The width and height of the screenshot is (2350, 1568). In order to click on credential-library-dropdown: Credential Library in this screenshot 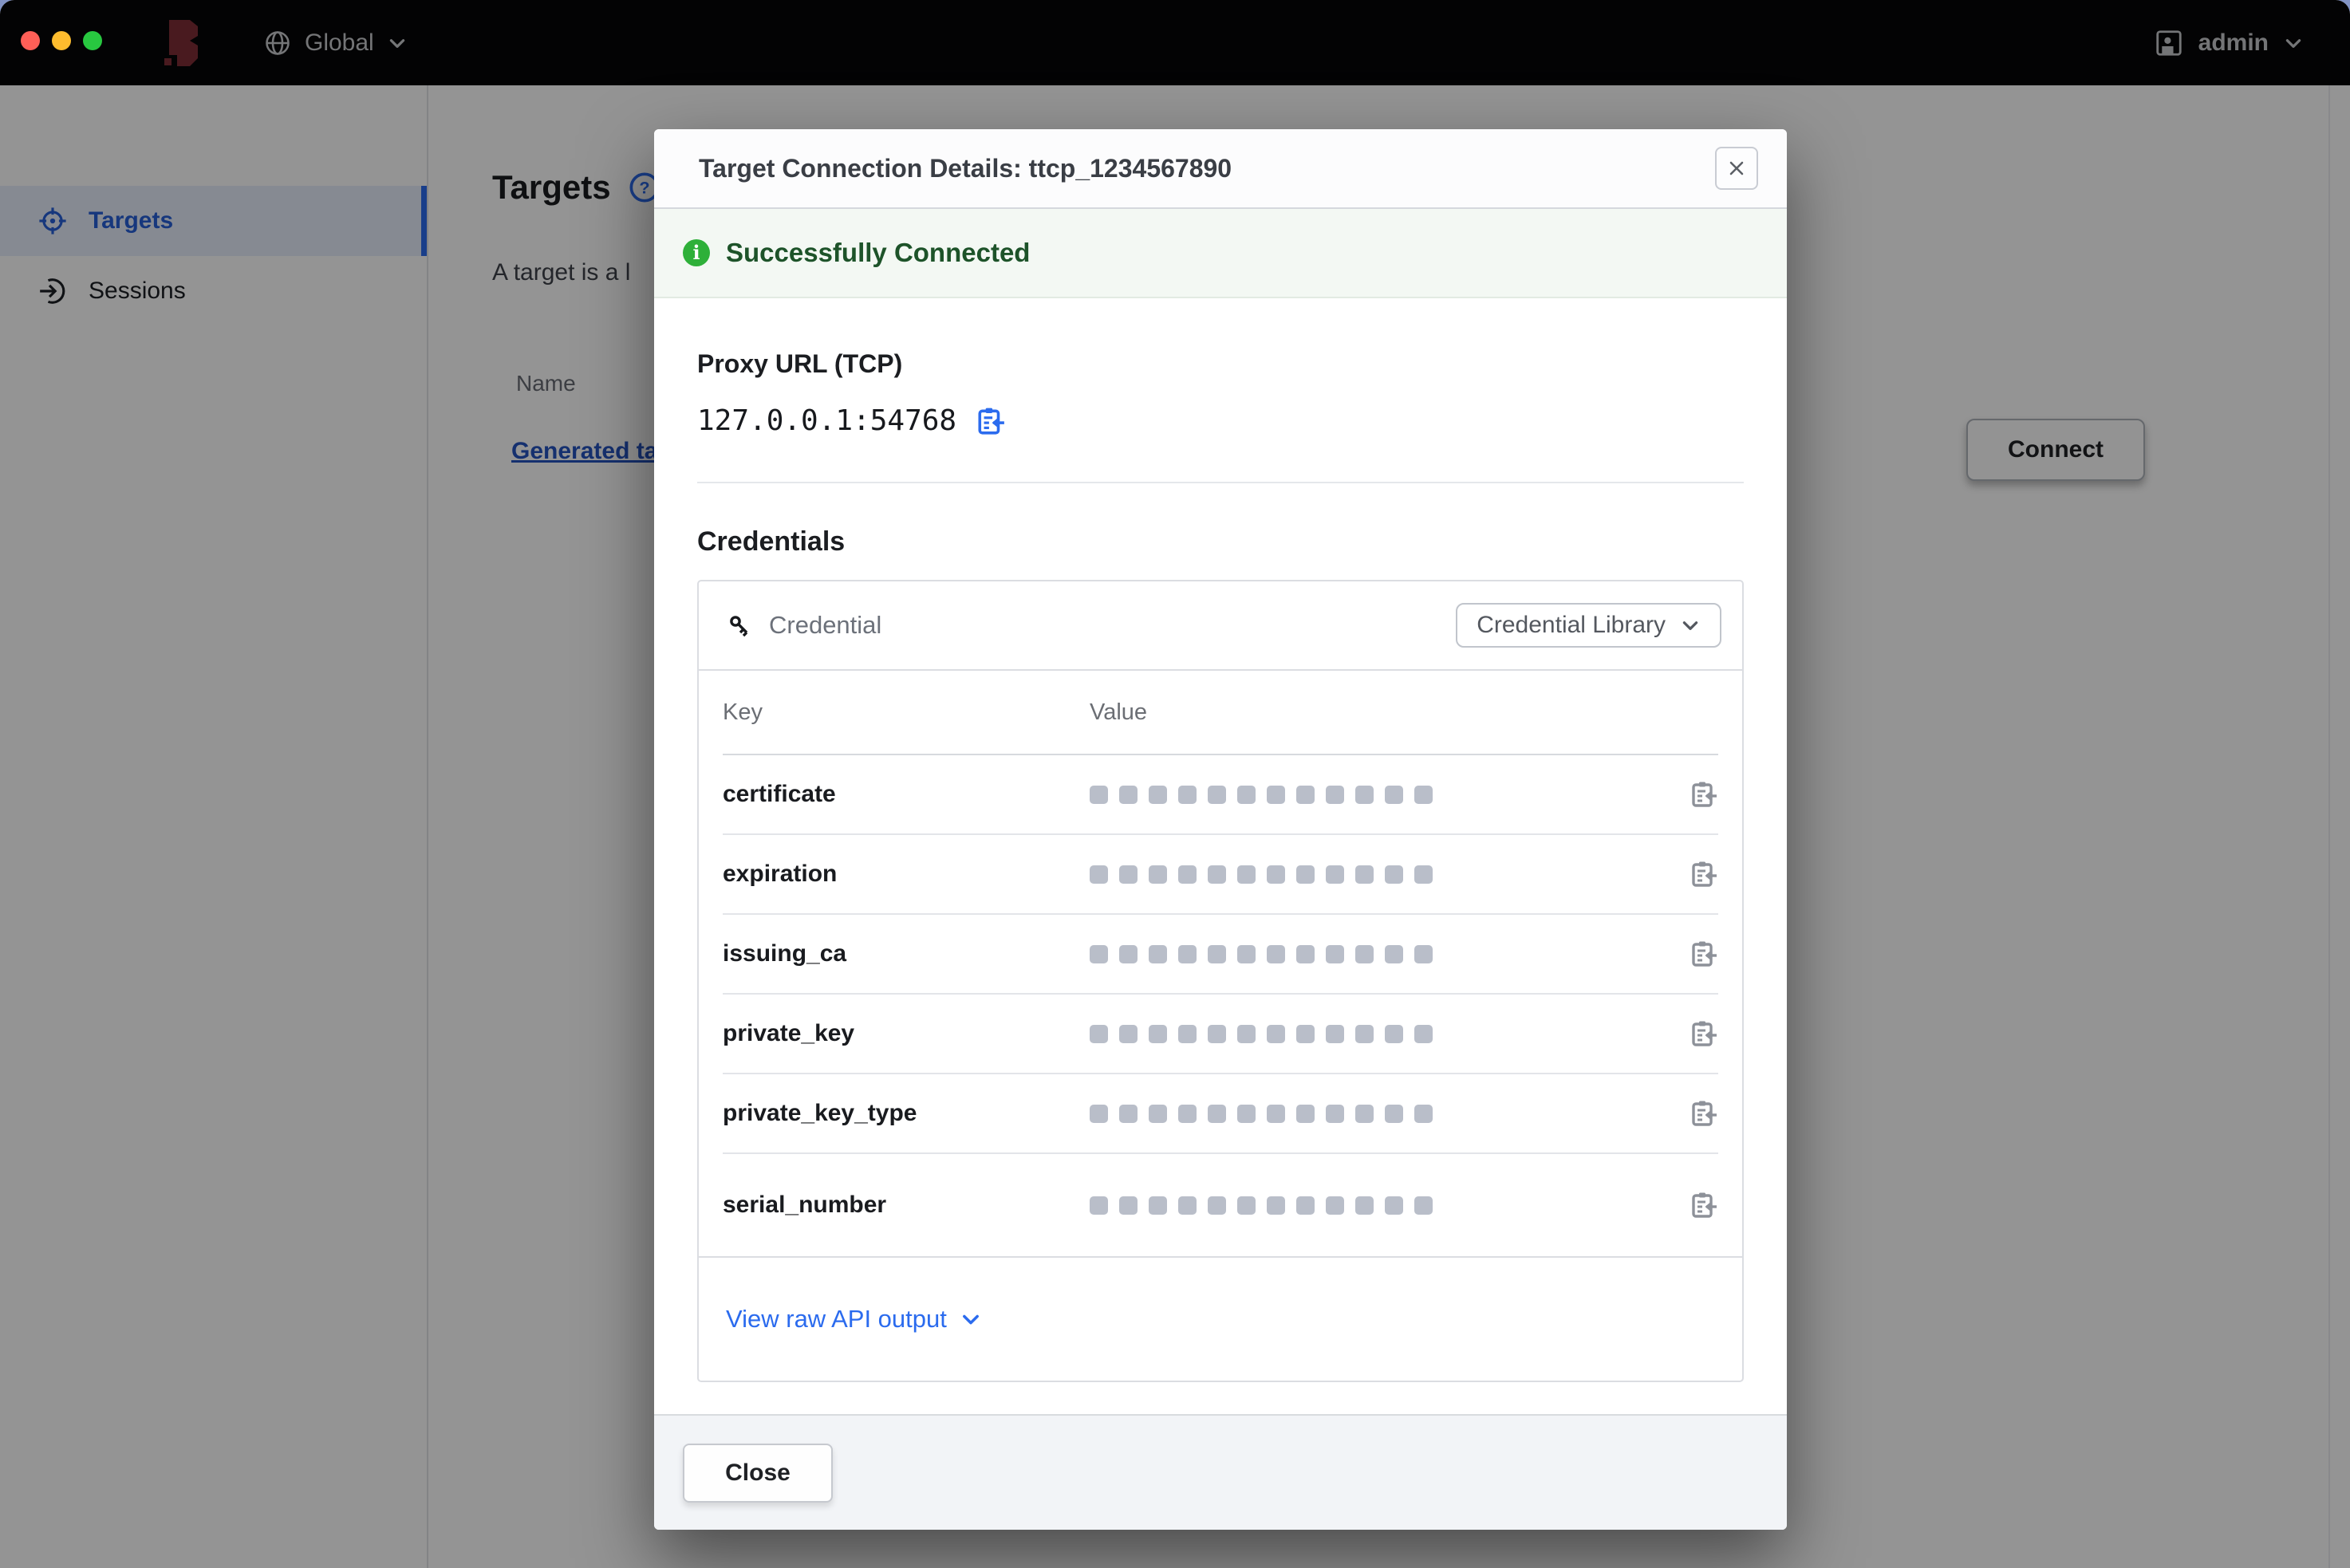, I will do `click(1588, 625)`.